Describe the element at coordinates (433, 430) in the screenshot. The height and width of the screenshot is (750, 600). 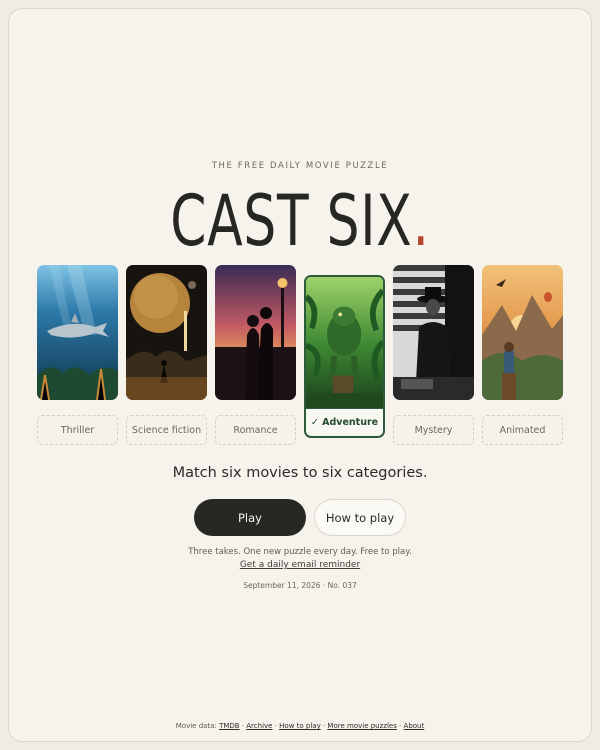
I see `category-mystery: Mystery` at that location.